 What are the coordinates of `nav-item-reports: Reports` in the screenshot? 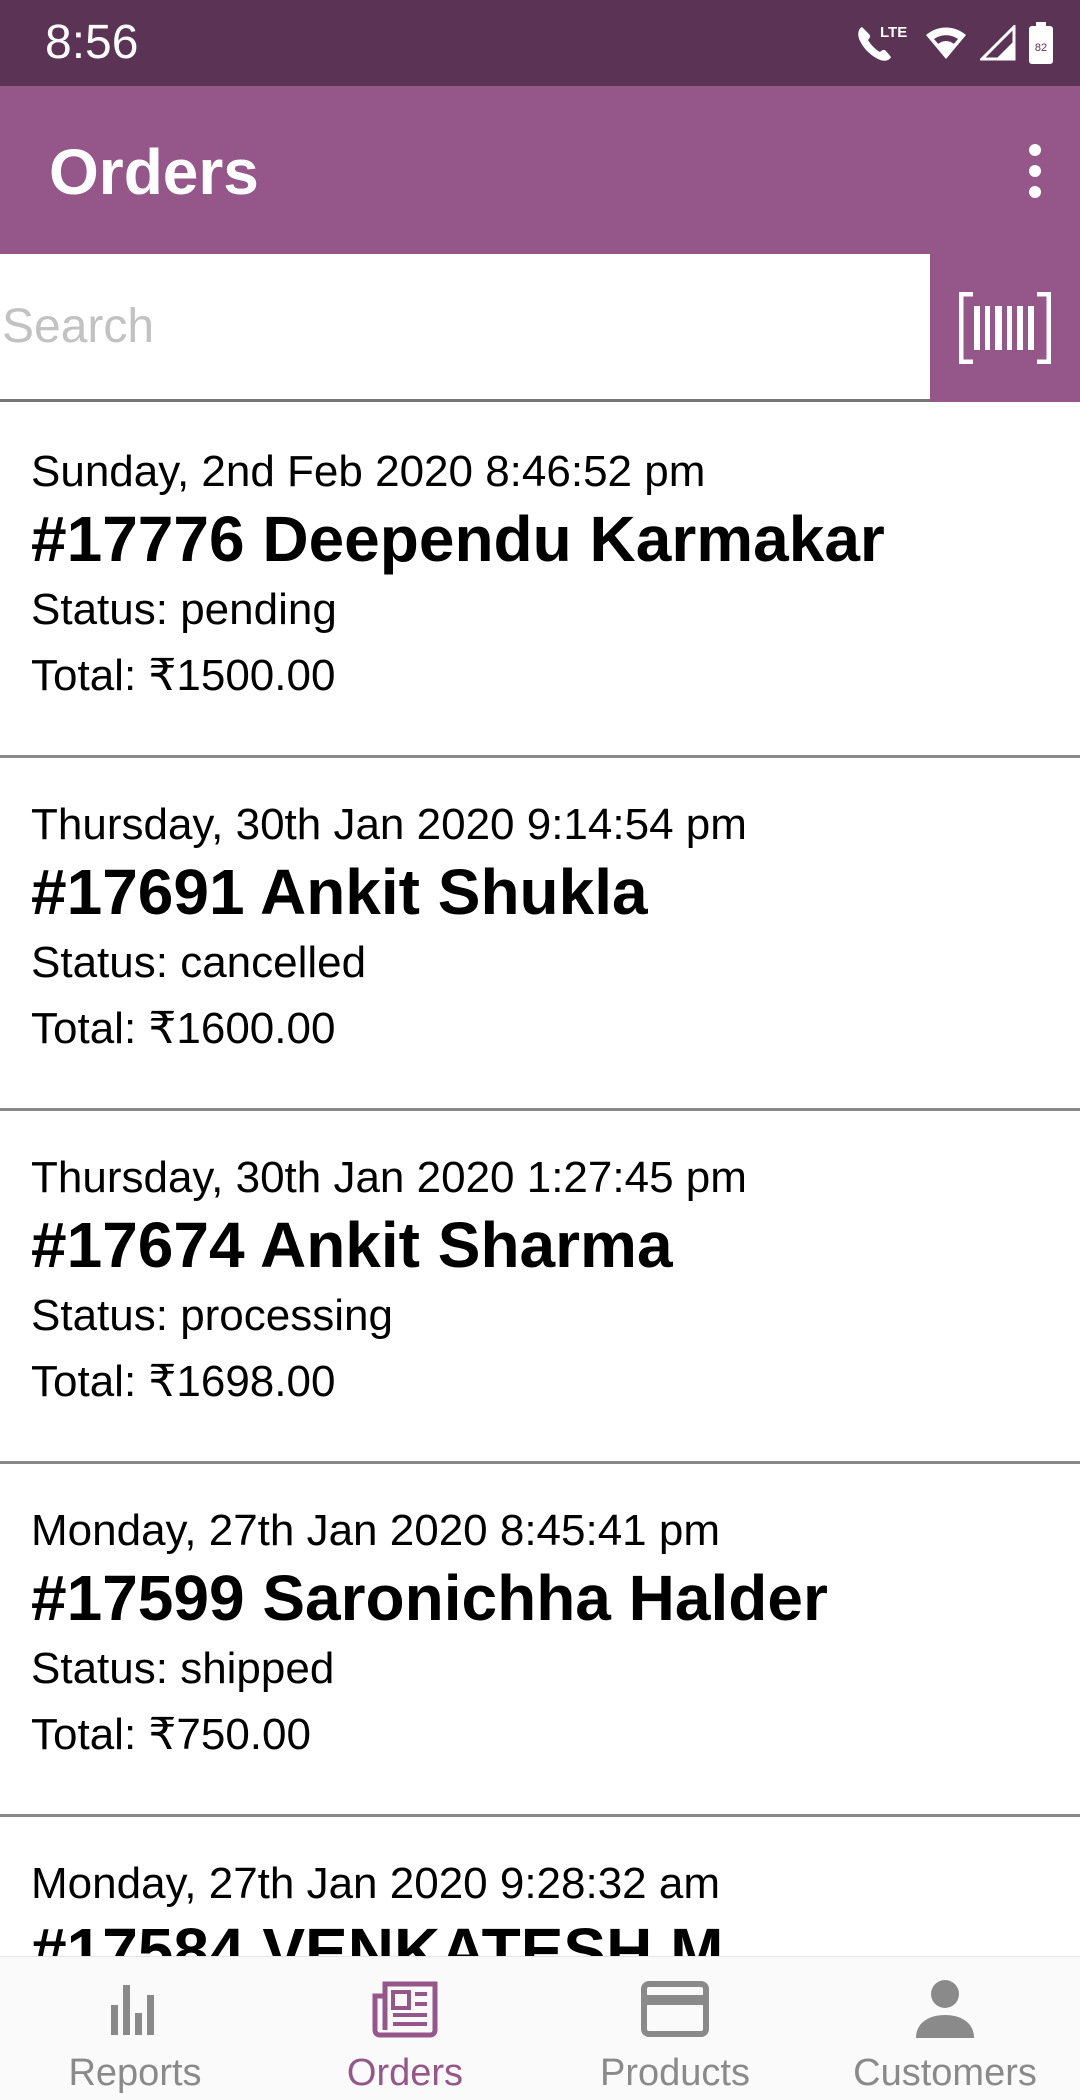 It's located at (135, 2028).